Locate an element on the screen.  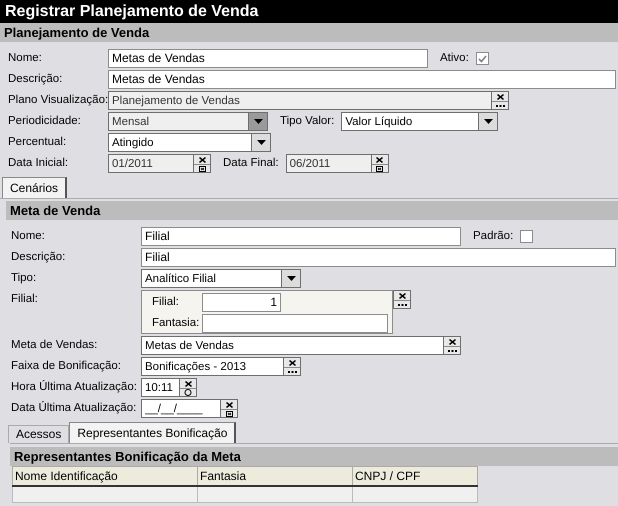
clock-icon is located at coordinates (188, 392).